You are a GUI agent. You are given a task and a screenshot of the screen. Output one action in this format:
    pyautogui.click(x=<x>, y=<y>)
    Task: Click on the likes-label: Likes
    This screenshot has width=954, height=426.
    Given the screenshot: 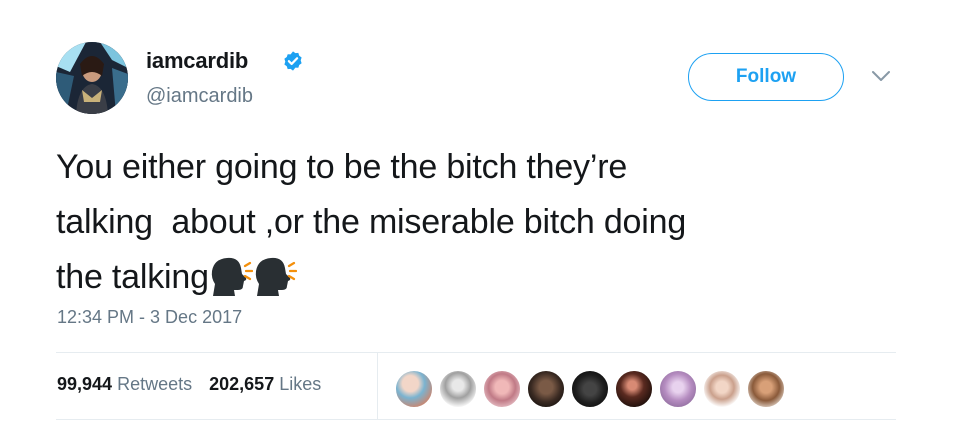 What is the action you would take?
    pyautogui.click(x=300, y=384)
    